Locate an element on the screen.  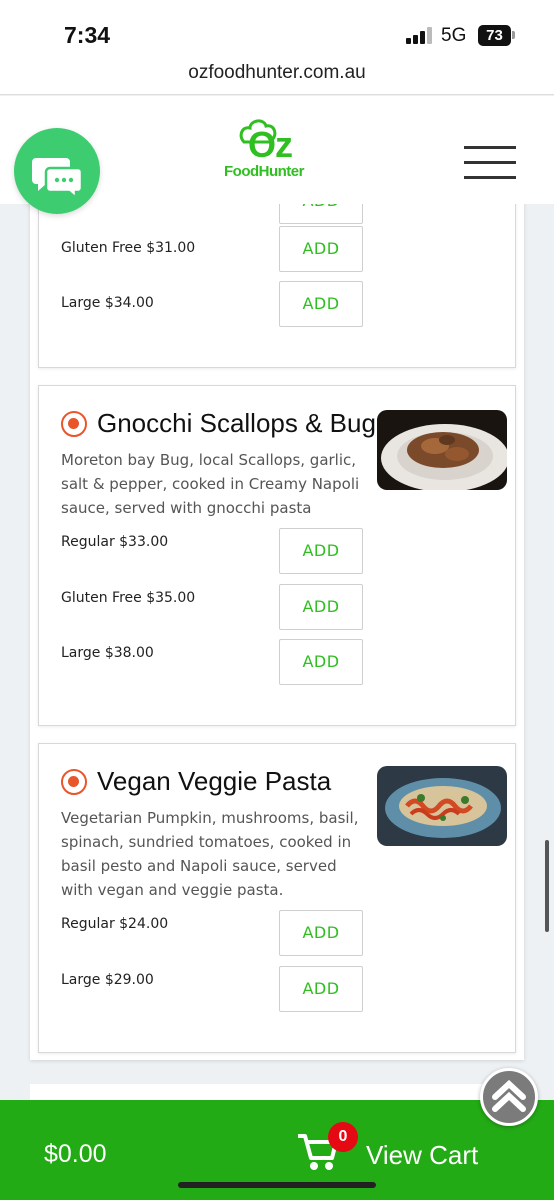
scrollbar is located at coordinates (547, 886).